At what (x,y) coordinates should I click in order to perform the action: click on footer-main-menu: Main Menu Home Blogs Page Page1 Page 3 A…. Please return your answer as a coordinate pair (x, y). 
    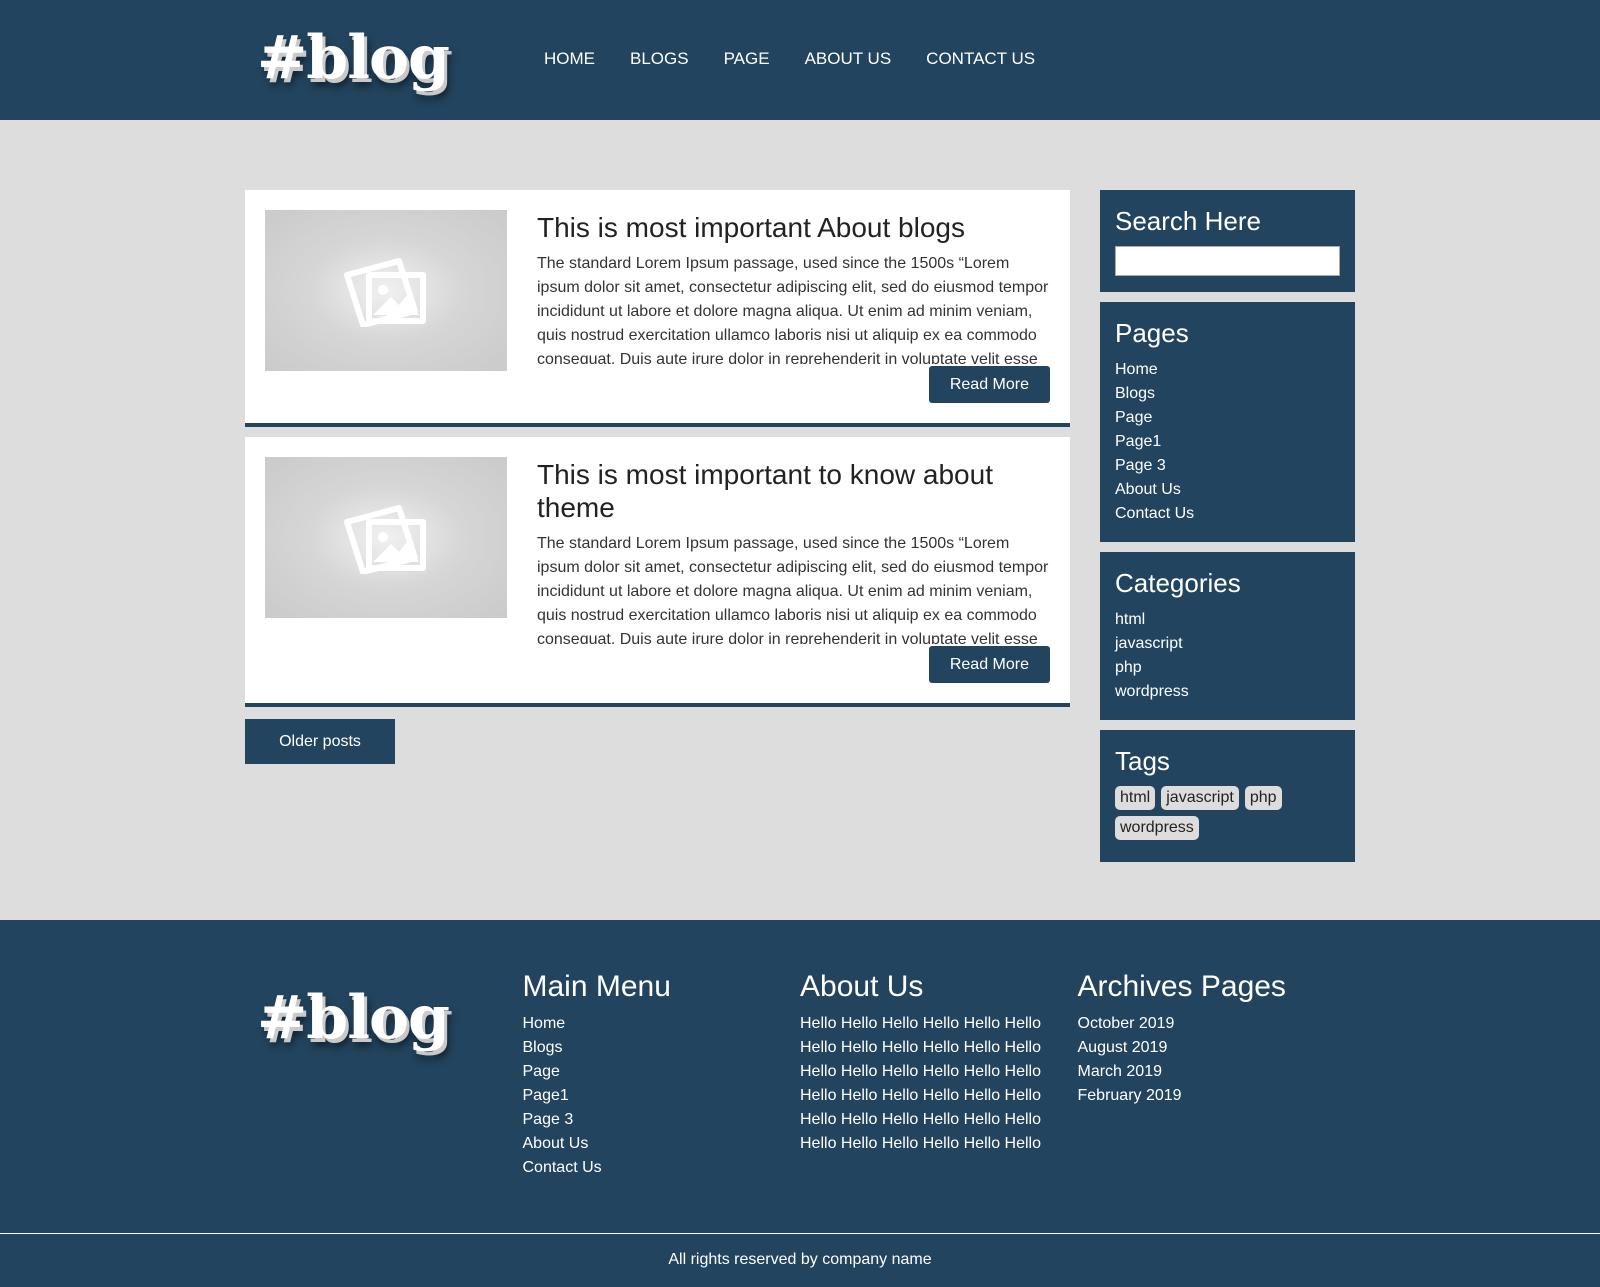
    Looking at the image, I should click on (662, 1075).